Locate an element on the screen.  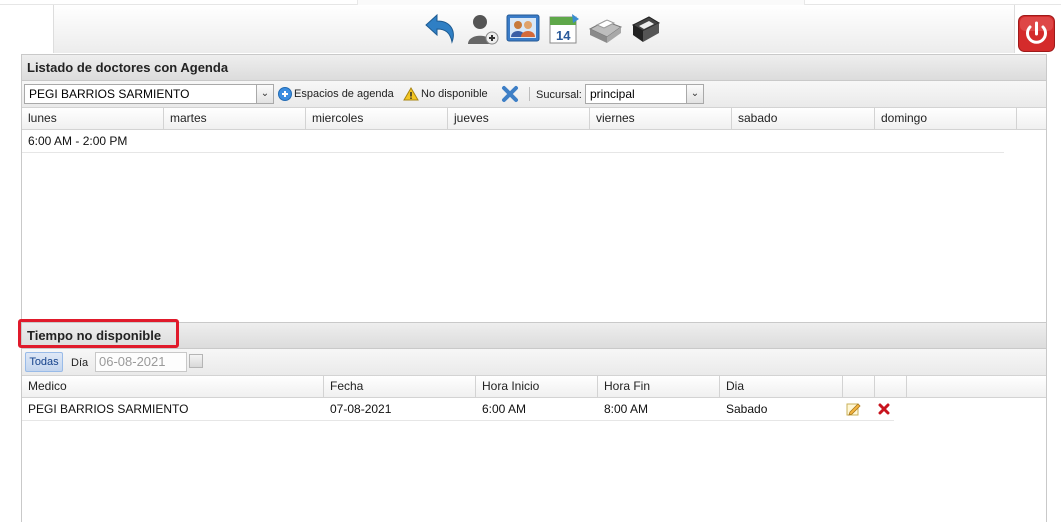
cell-hora-fin: 8:00 AM is located at coordinates (626, 409).